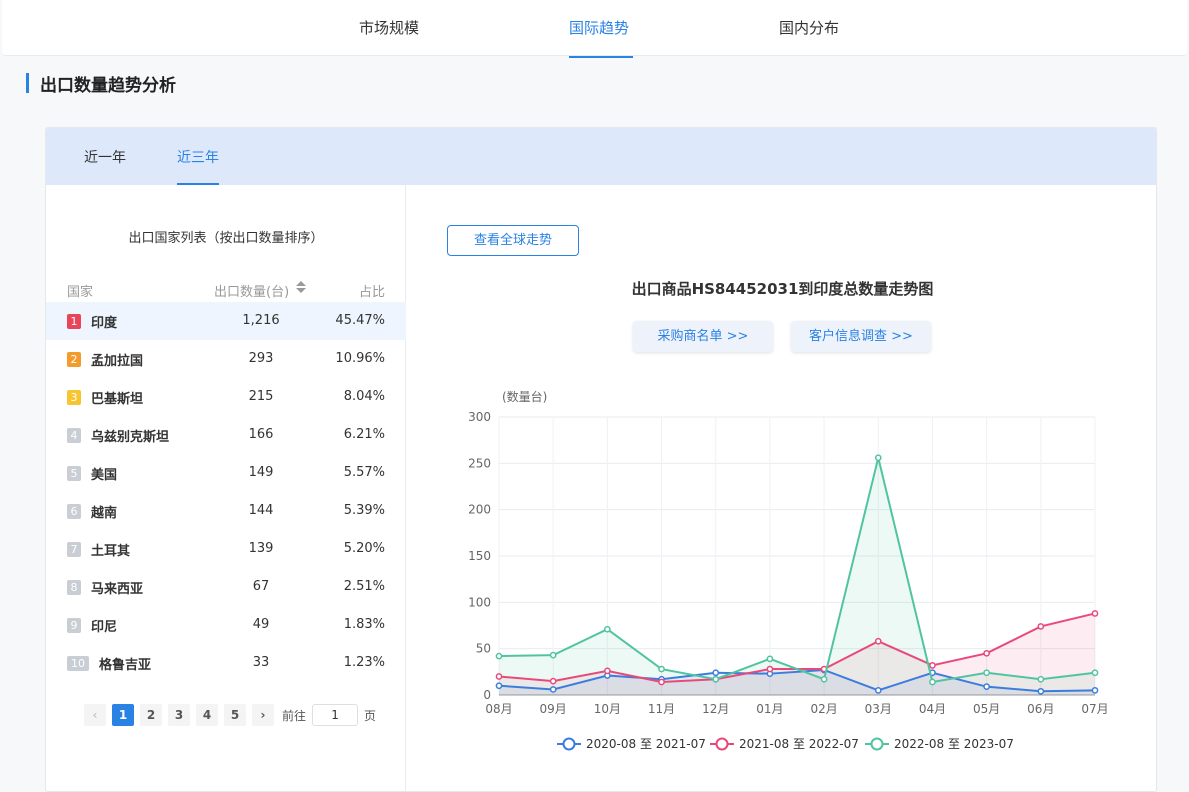 This screenshot has width=1189, height=792. Describe the element at coordinates (27, 83) in the screenshot. I see `section-marker` at that location.